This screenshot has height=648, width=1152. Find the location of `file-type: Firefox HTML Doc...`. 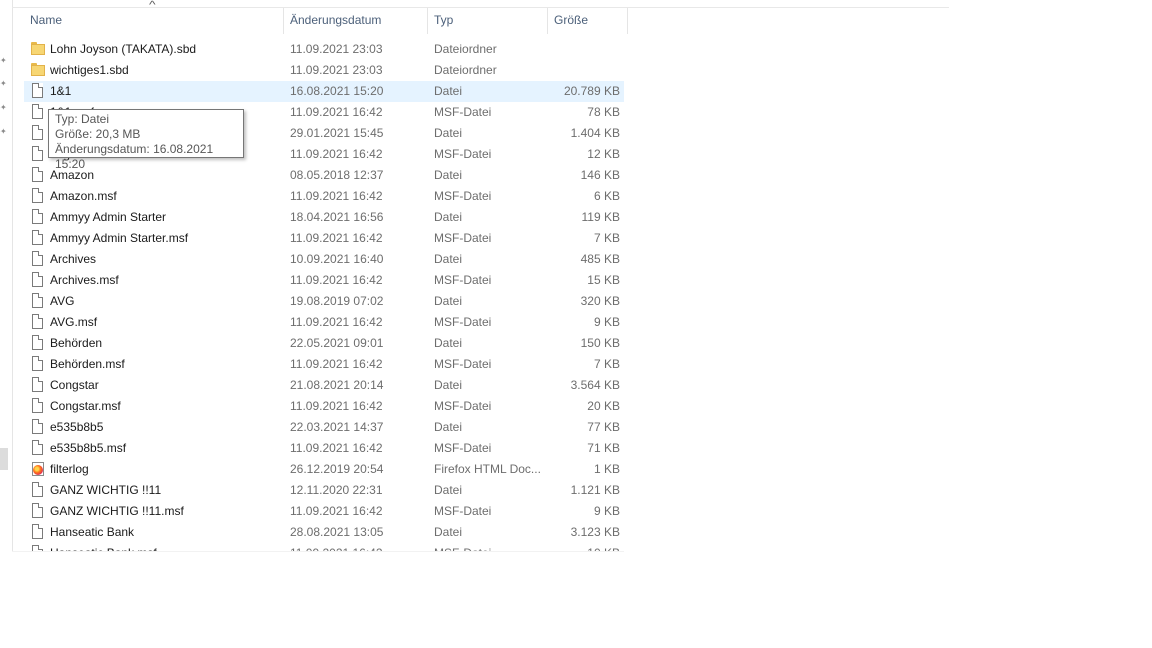

file-type: Firefox HTML Doc... is located at coordinates (487, 469).